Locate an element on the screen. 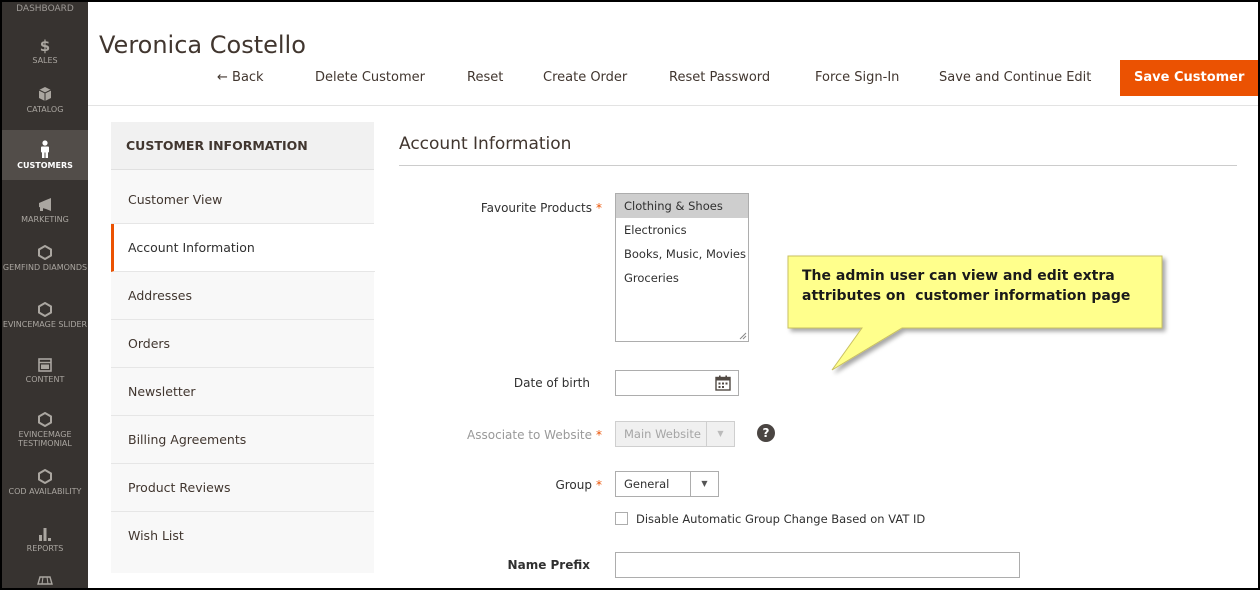  sidebar-item-reports: REPORTS is located at coordinates (45, 544).